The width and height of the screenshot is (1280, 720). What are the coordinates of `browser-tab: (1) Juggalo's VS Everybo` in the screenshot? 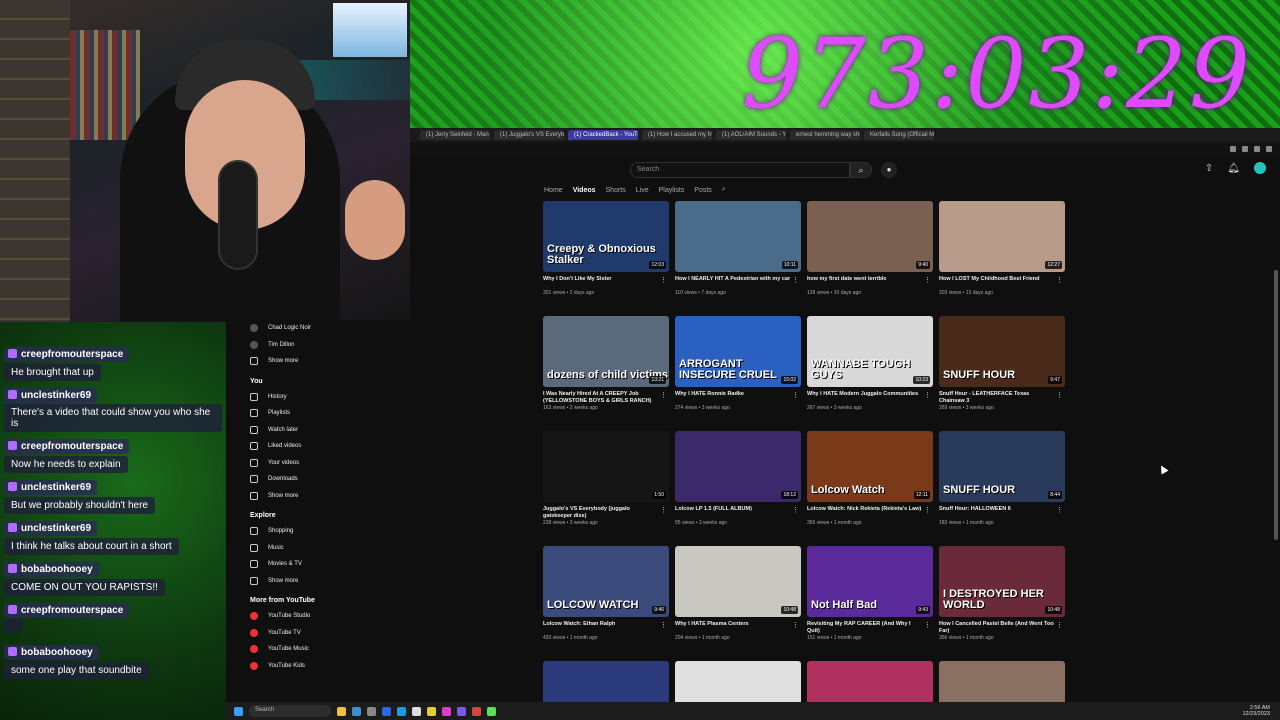 It's located at (529, 135).